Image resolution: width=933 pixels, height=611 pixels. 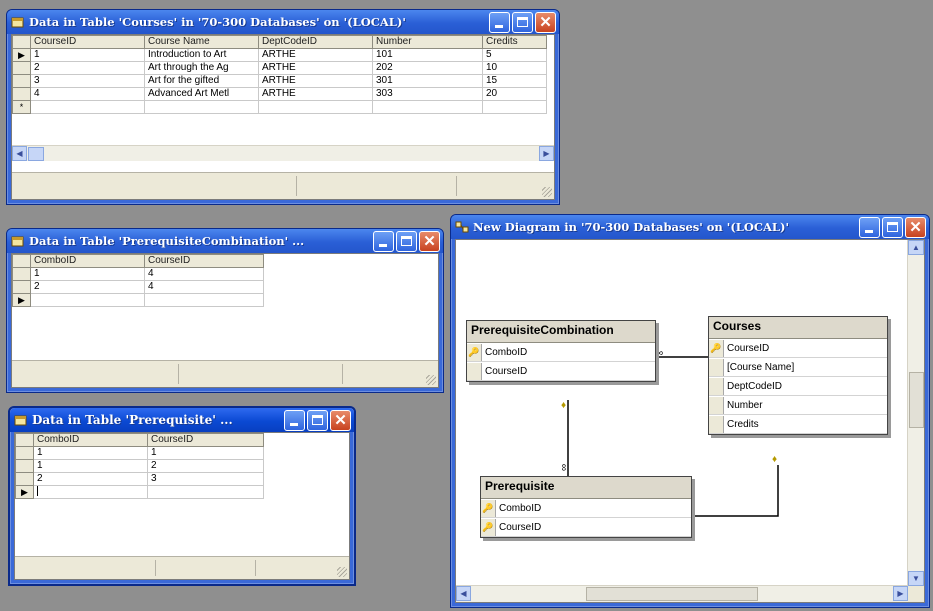 I want to click on table-row: 1 4, so click(x=138, y=274).